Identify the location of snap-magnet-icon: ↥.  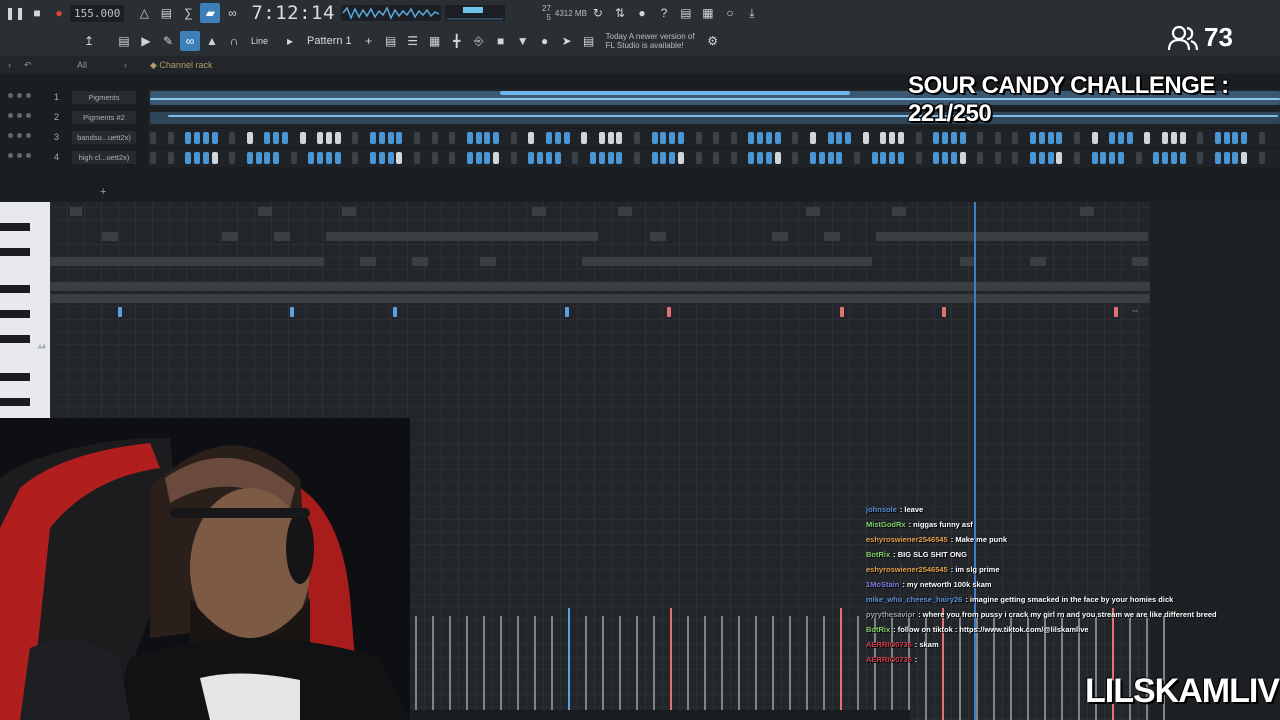
(89, 41).